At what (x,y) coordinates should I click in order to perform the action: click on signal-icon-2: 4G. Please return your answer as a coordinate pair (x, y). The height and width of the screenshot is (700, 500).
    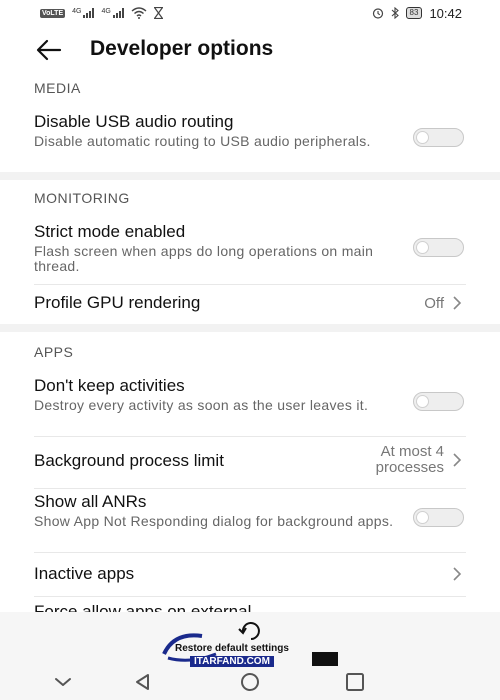
    Looking at the image, I should click on (112, 13).